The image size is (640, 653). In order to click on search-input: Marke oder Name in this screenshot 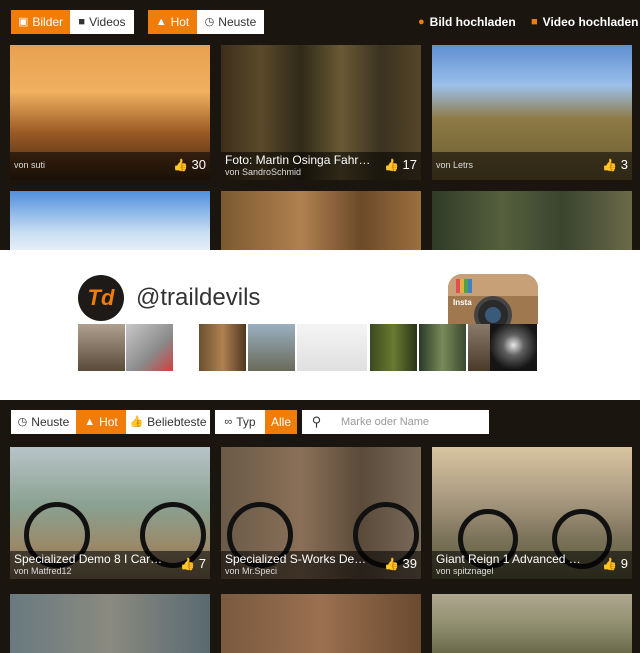, I will do `click(410, 422)`.